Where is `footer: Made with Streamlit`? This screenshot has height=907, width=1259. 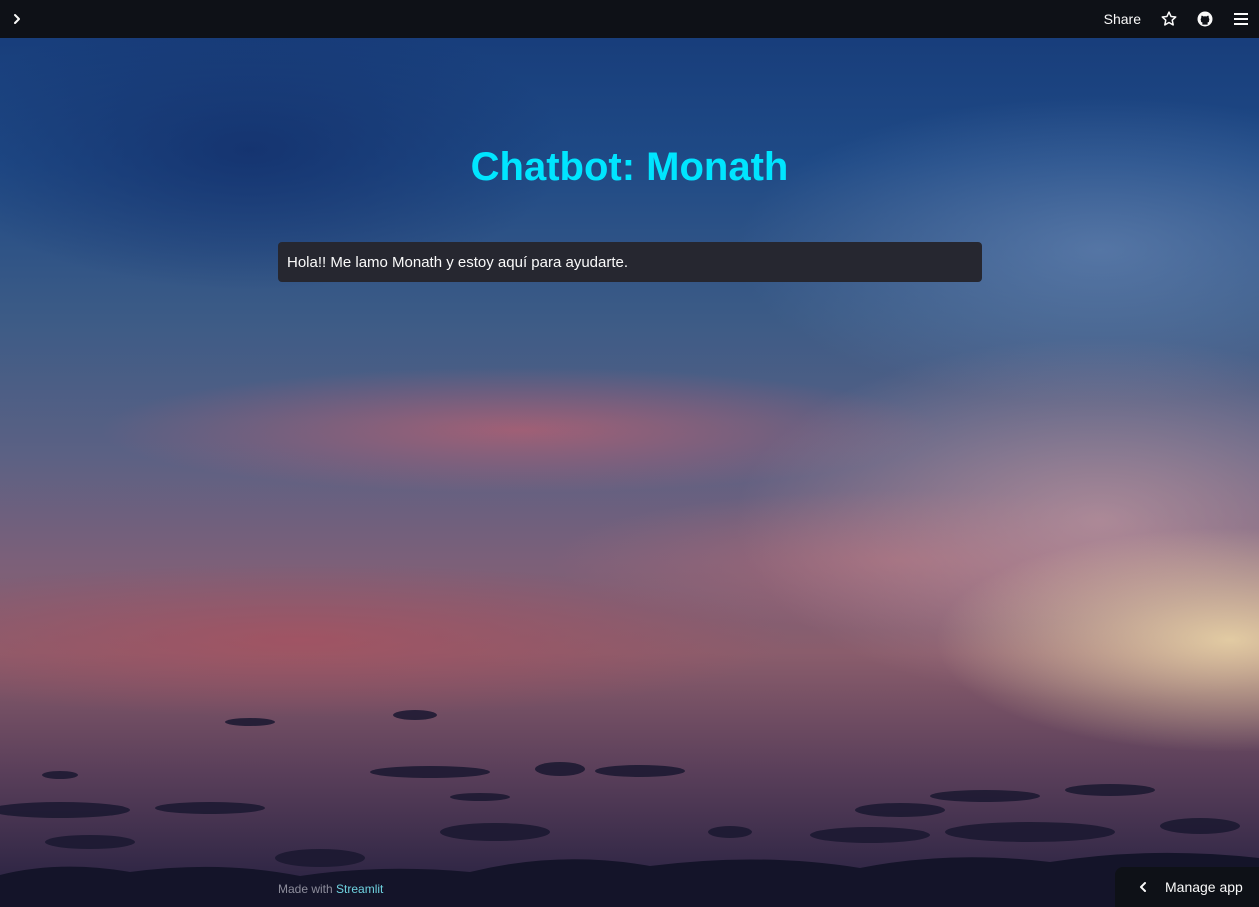
footer: Made with Streamlit is located at coordinates (330, 889).